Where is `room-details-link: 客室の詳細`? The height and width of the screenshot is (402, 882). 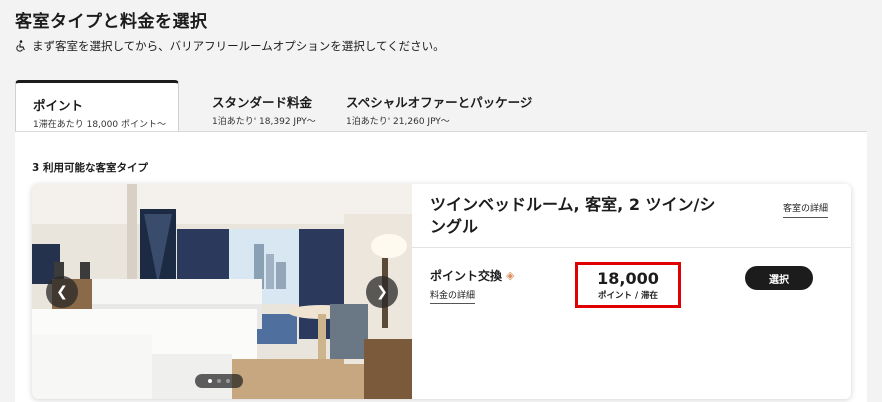
room-details-link: 客室の詳細 is located at coordinates (806, 209).